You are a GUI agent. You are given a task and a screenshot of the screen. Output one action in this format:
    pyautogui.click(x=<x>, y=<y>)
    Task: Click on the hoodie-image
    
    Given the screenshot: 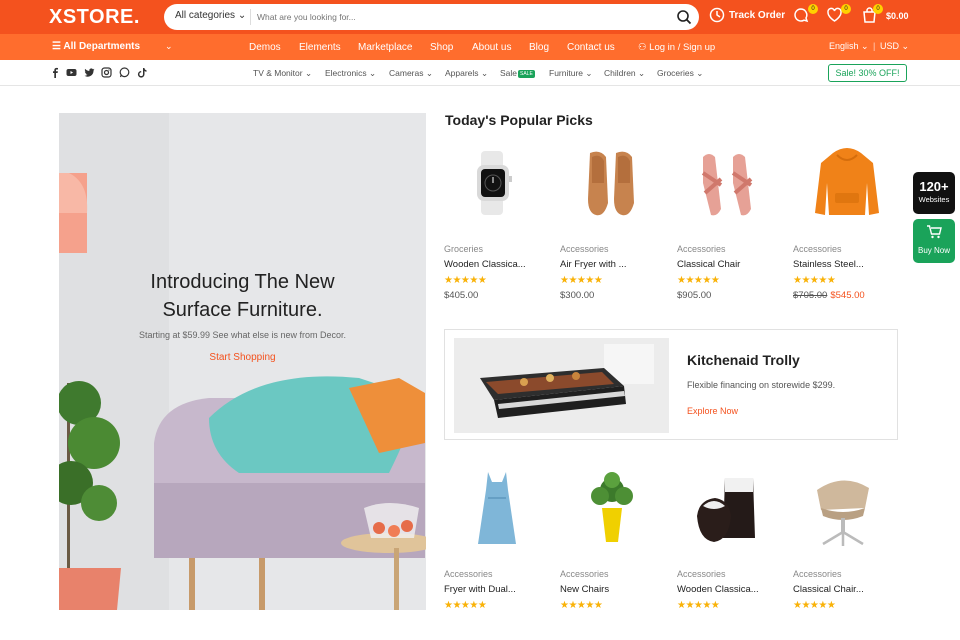 What is the action you would take?
    pyautogui.click(x=847, y=181)
    